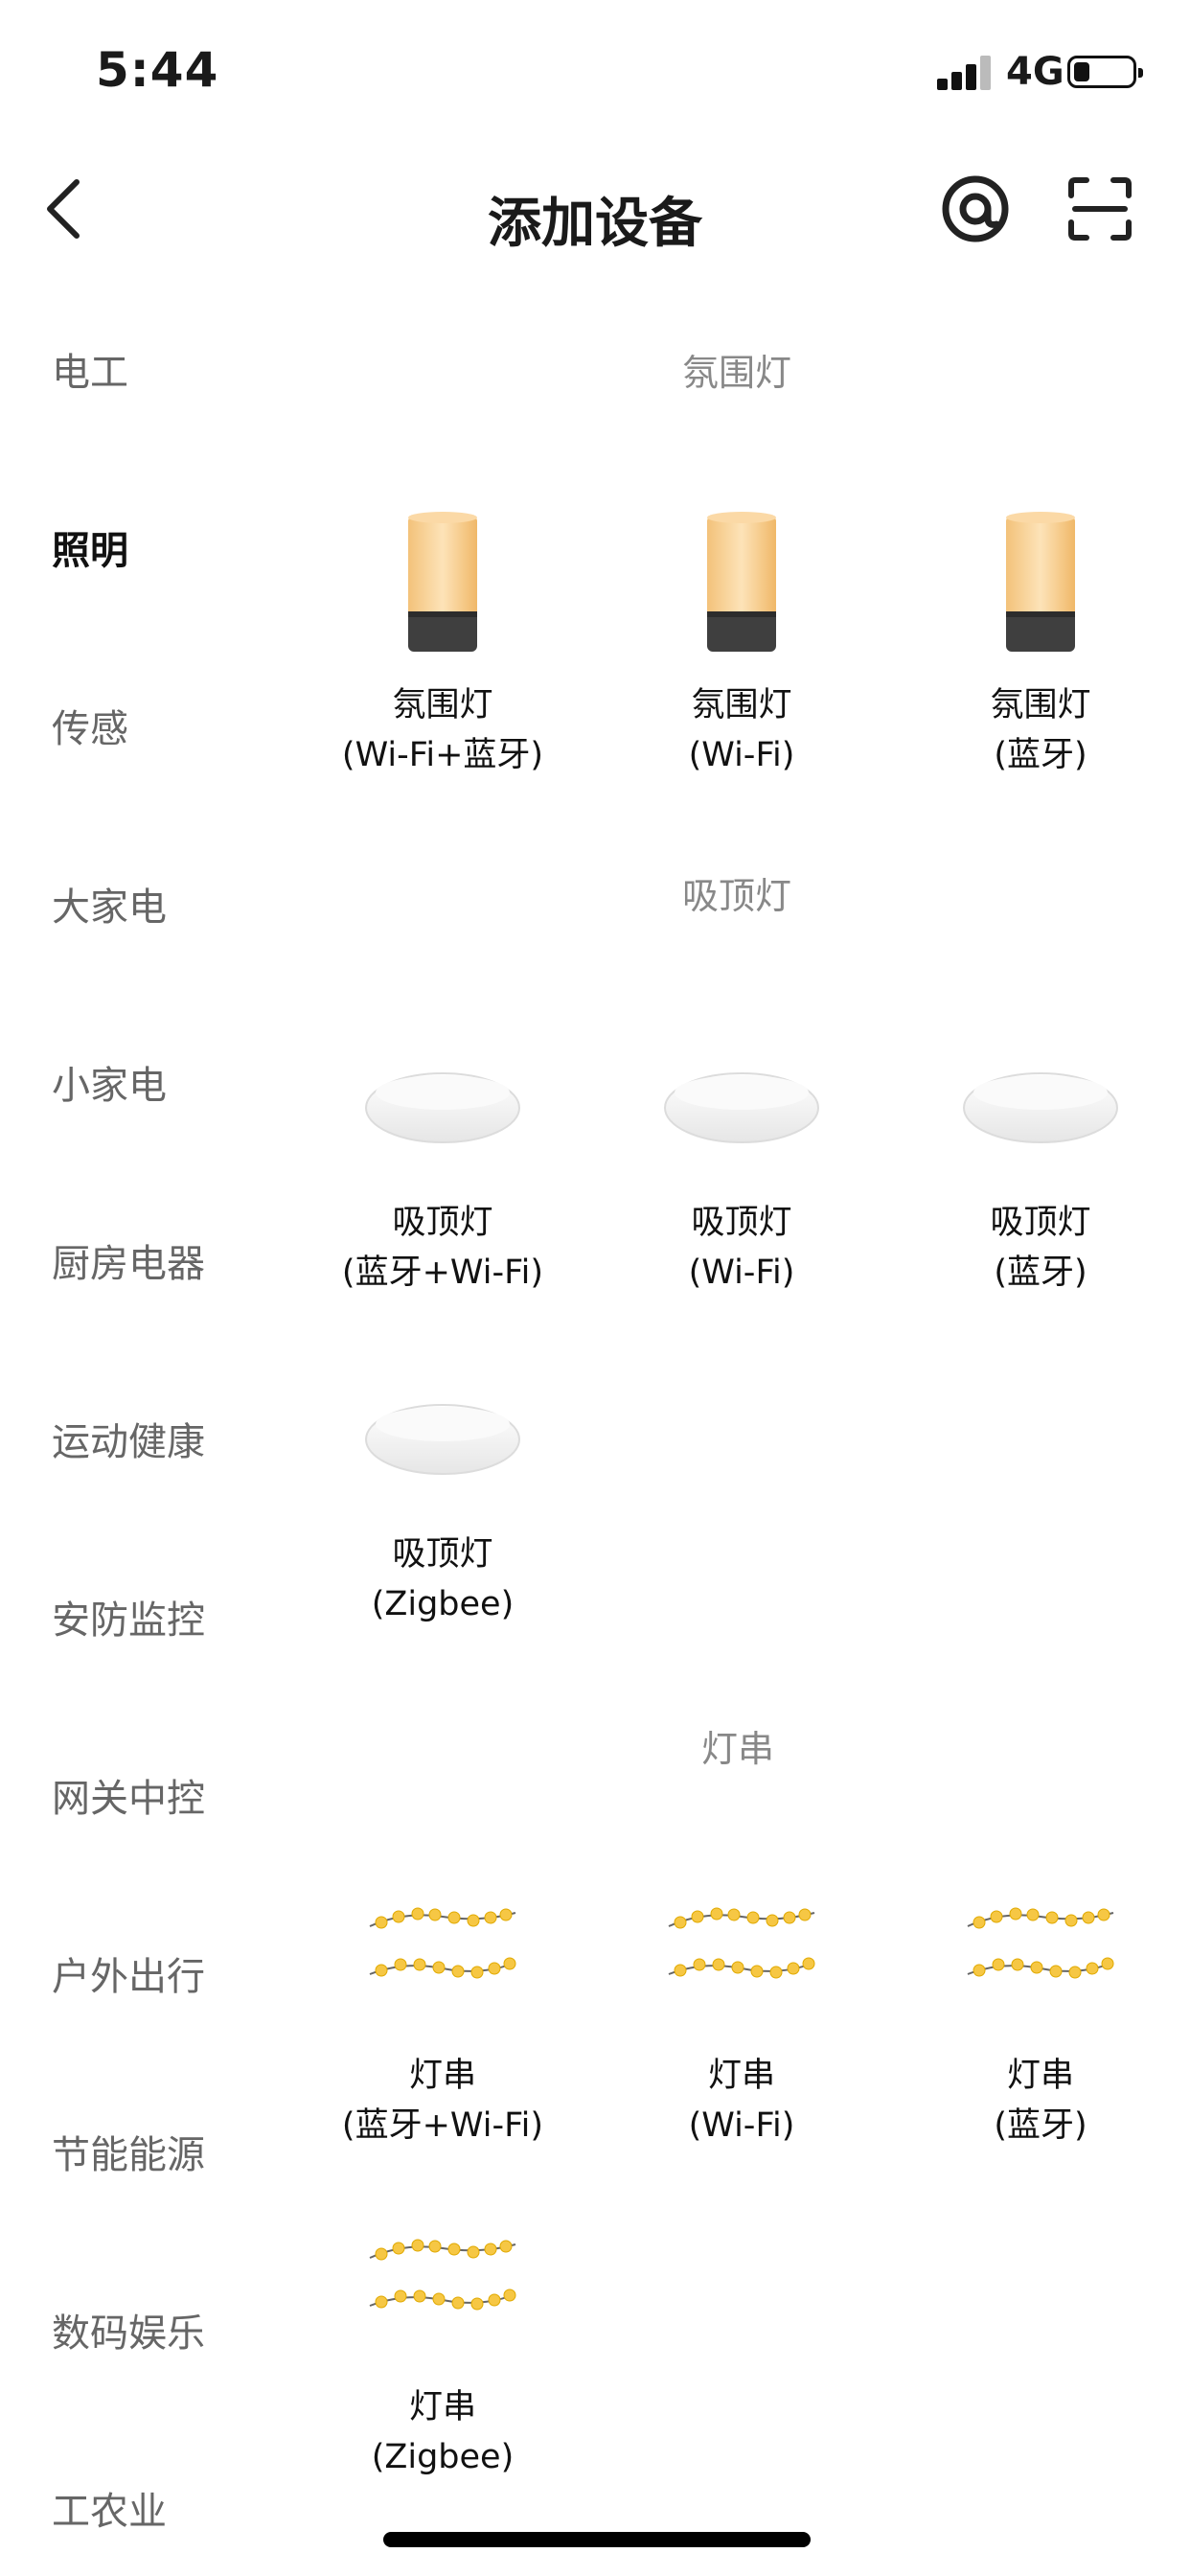  Describe the element at coordinates (737, 896) in the screenshot. I see `section-title-ceiling-lights: 吸顶灯` at that location.